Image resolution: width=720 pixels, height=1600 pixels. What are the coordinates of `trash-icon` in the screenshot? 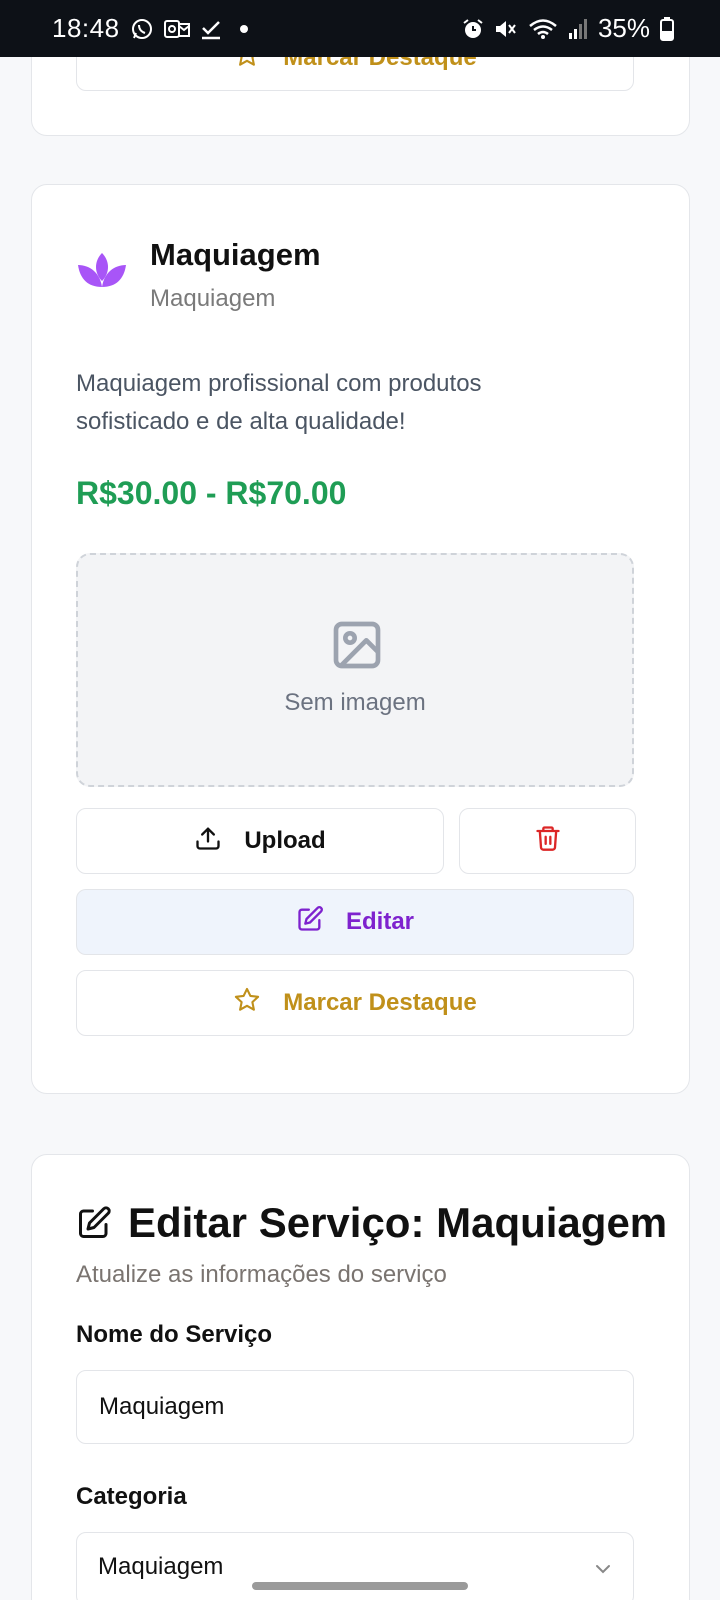 It's located at (548, 841).